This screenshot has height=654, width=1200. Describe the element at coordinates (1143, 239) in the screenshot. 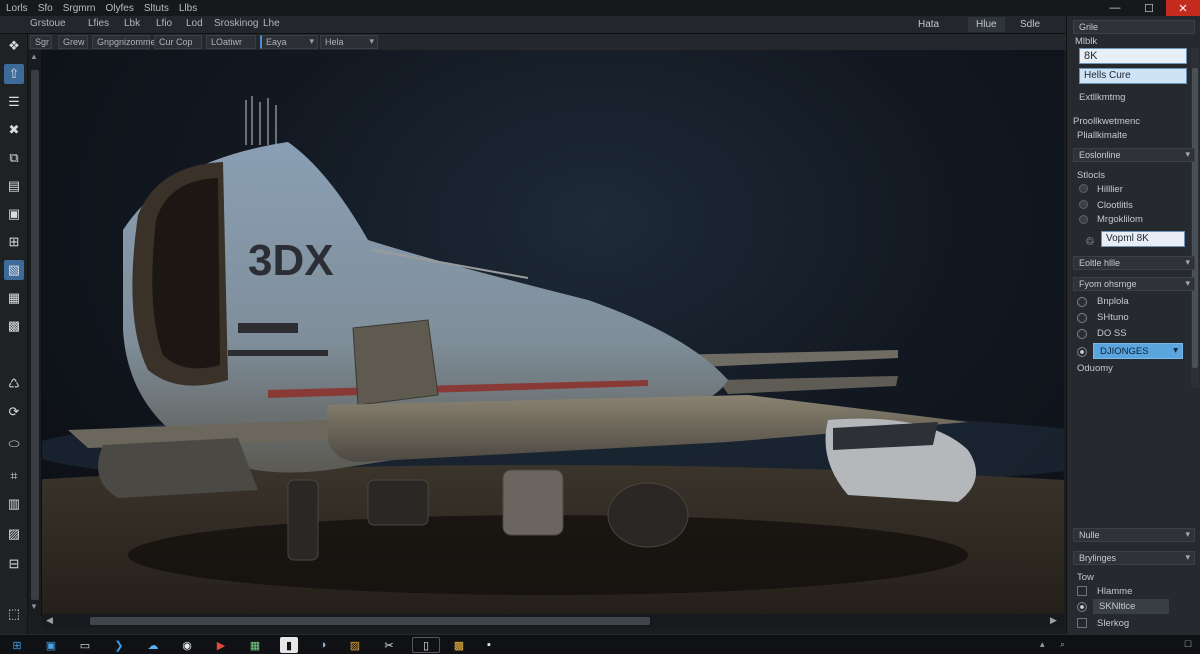

I see `render-preset-field: Vopml 8K` at that location.